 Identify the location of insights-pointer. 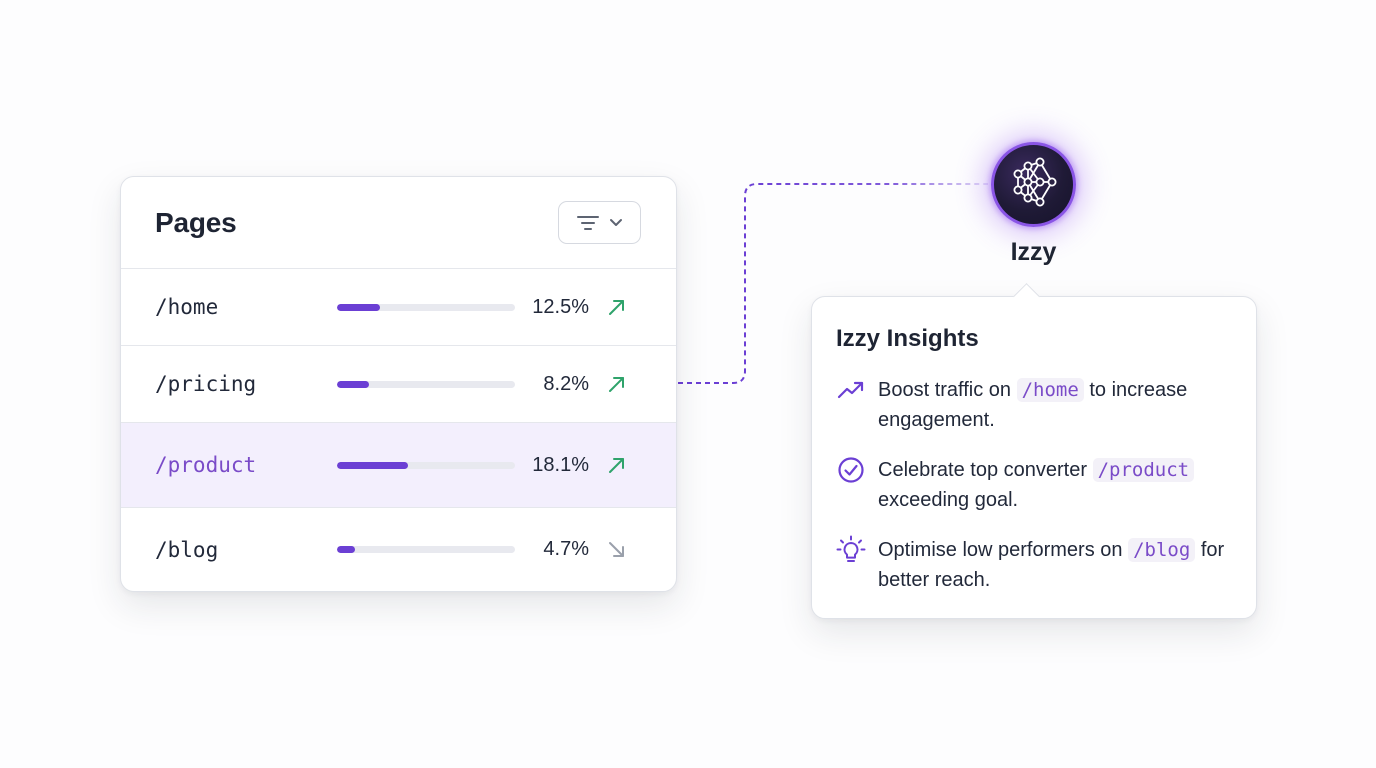
(1026, 296).